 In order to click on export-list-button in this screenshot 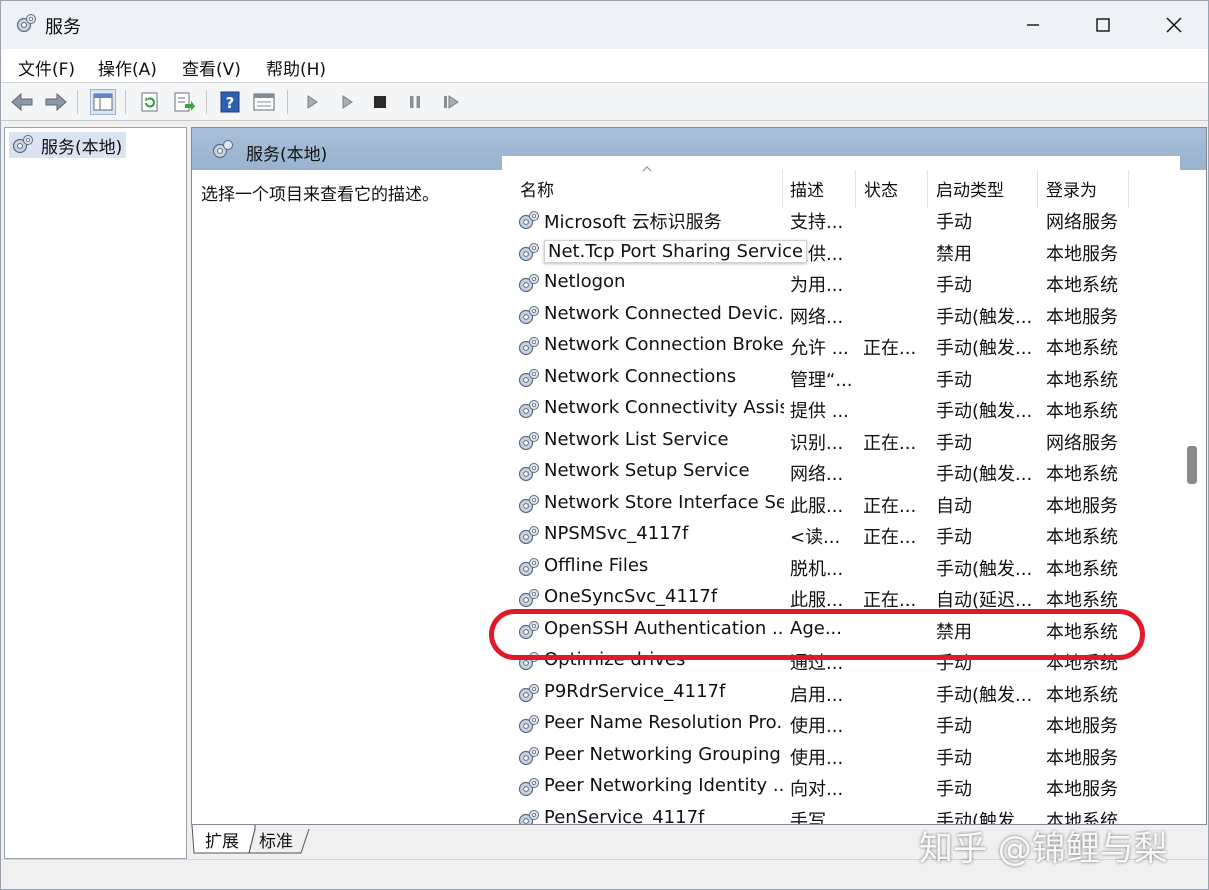, I will do `click(184, 102)`.